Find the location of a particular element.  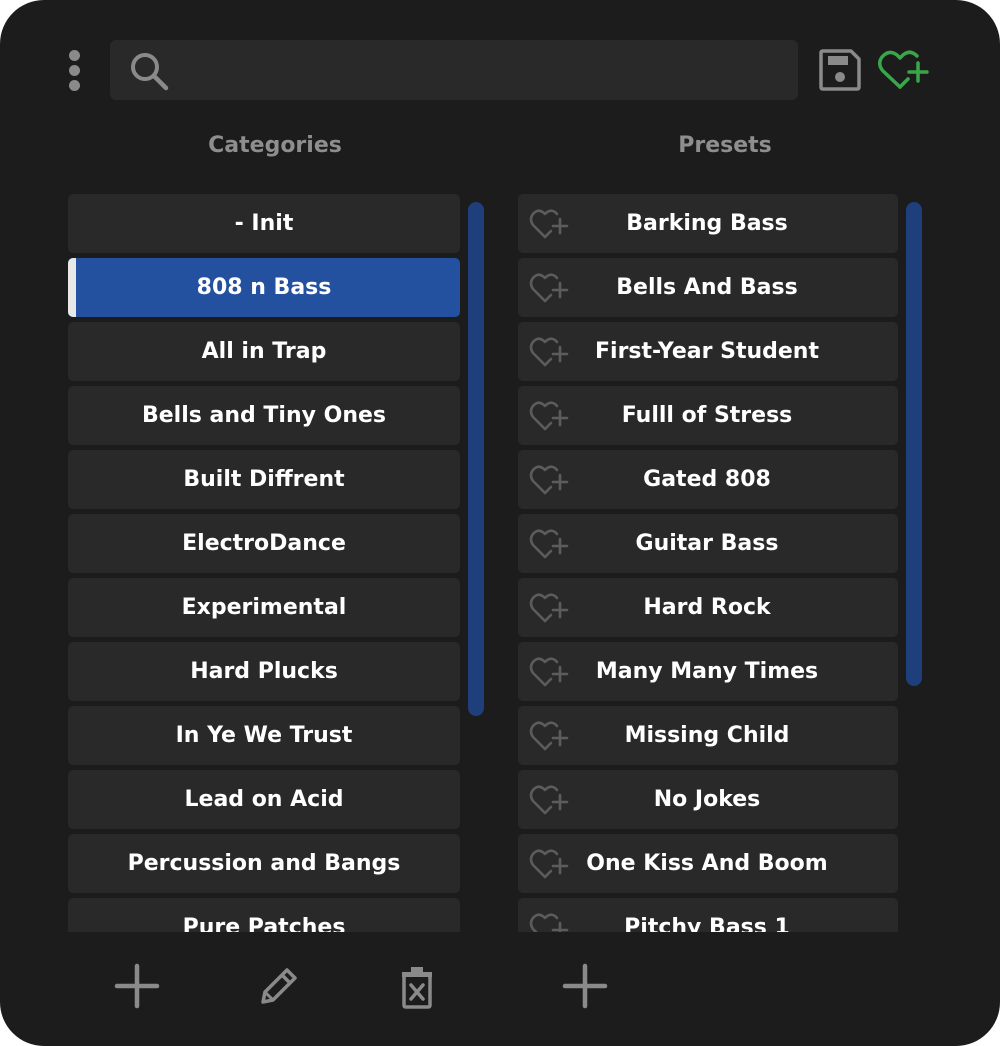

preset-item: Gated 808 is located at coordinates (708, 479).